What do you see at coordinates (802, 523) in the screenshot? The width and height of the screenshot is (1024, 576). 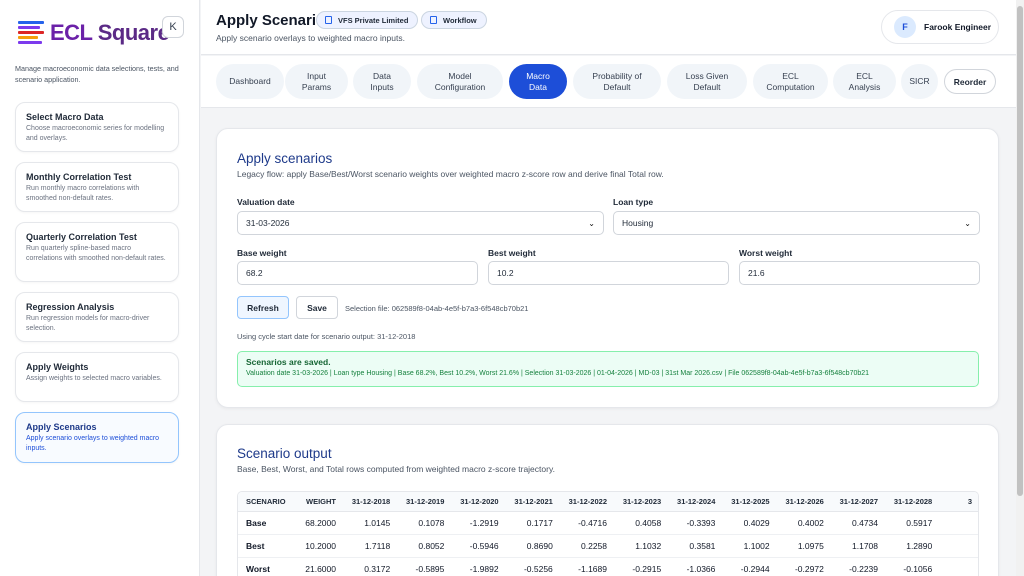 I see `table-cell: 0.4002` at bounding box center [802, 523].